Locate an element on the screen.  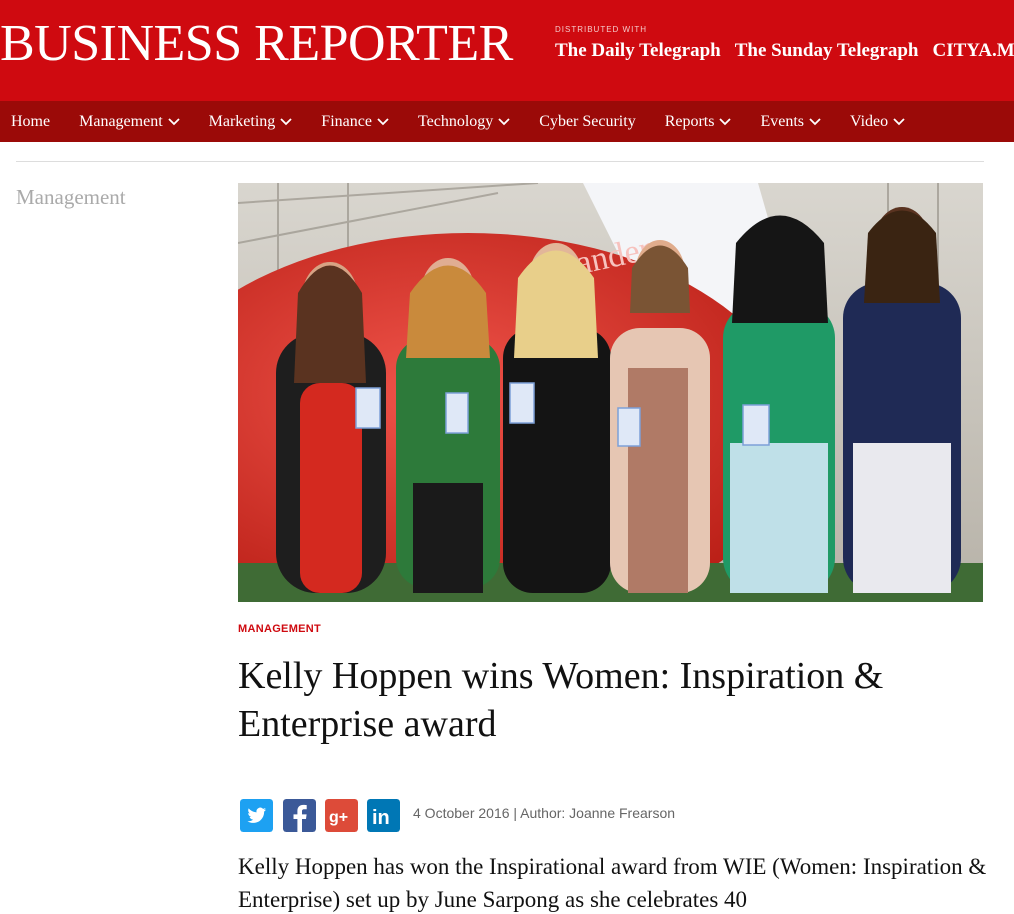
section-title: Management is located at coordinates (71, 197).